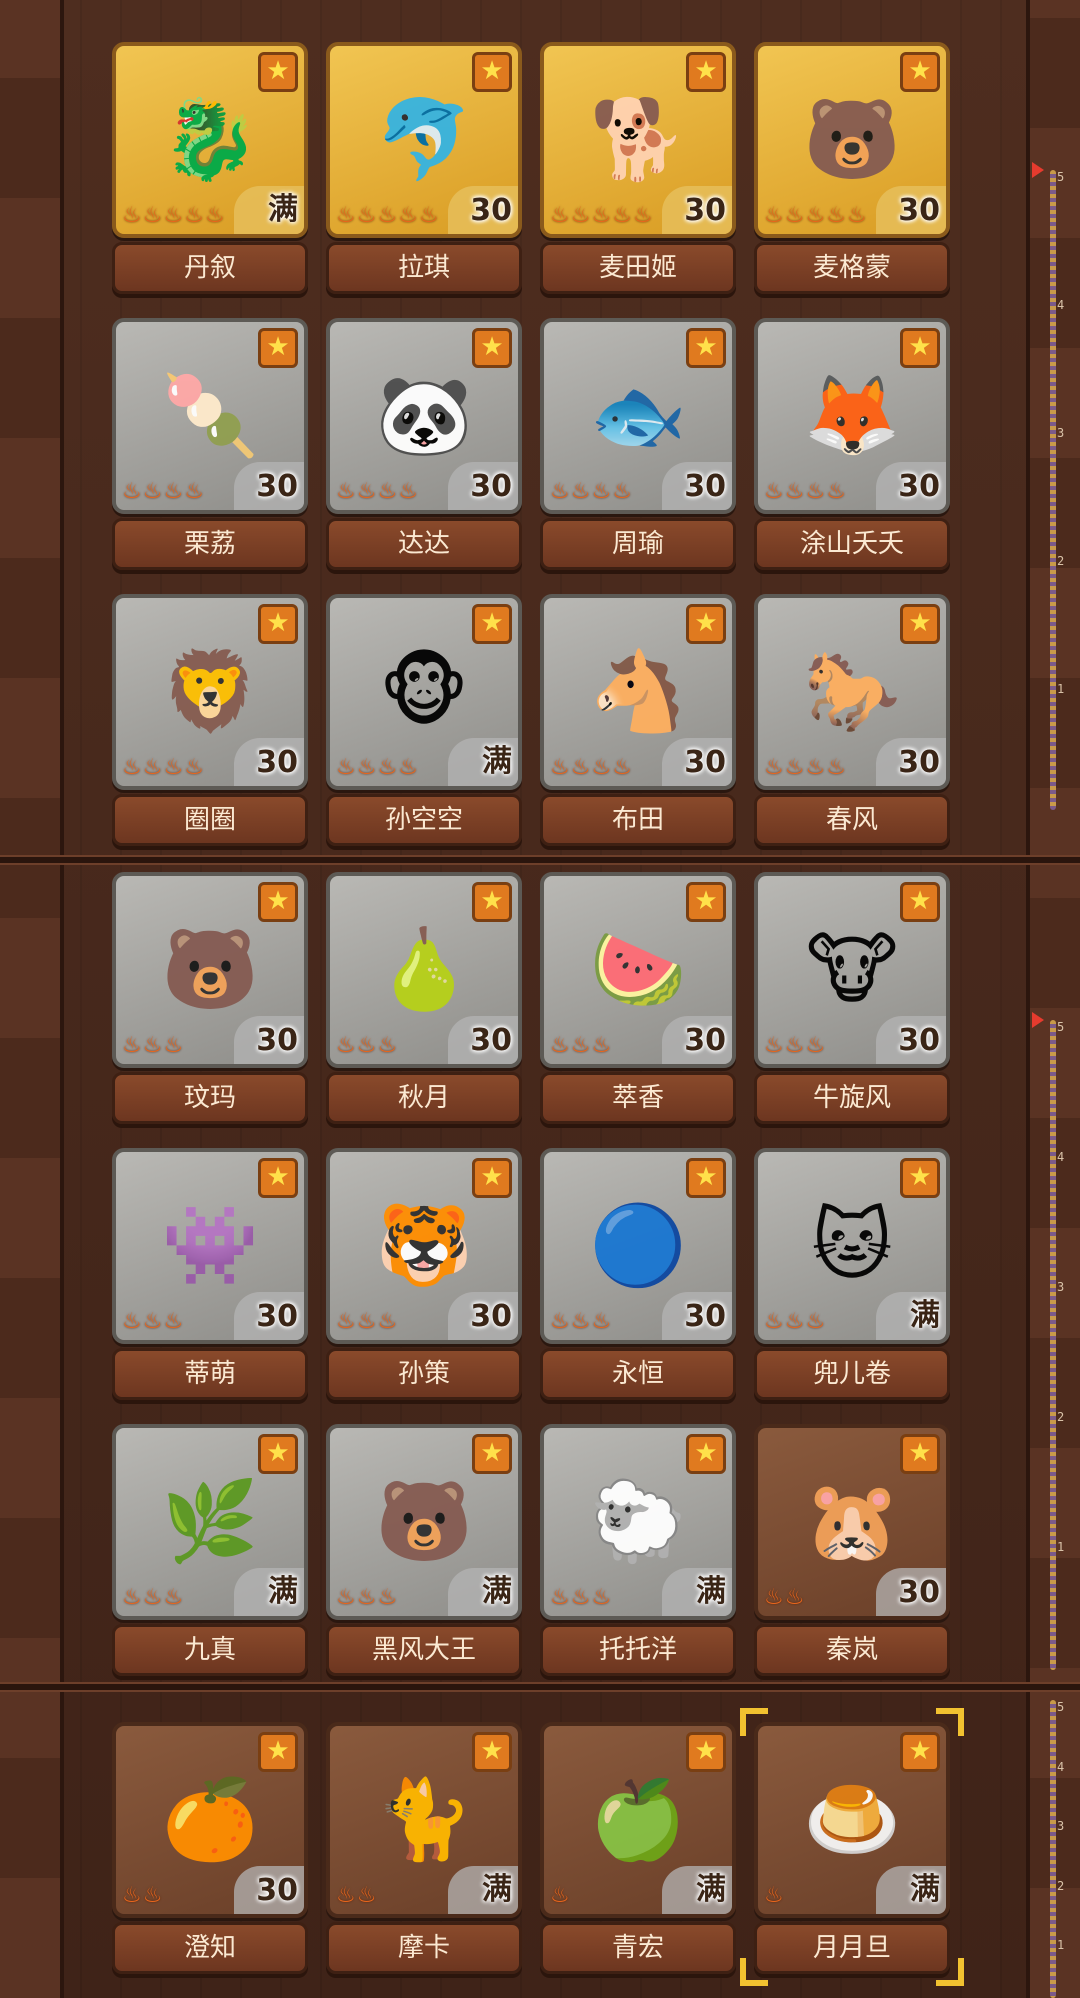 Image resolution: width=1080 pixels, height=1998 pixels. What do you see at coordinates (638, 692) in the screenshot?
I see `character-portrait-tile: 🐴 ★ 30 ♨ ♨ ♨ ♨` at bounding box center [638, 692].